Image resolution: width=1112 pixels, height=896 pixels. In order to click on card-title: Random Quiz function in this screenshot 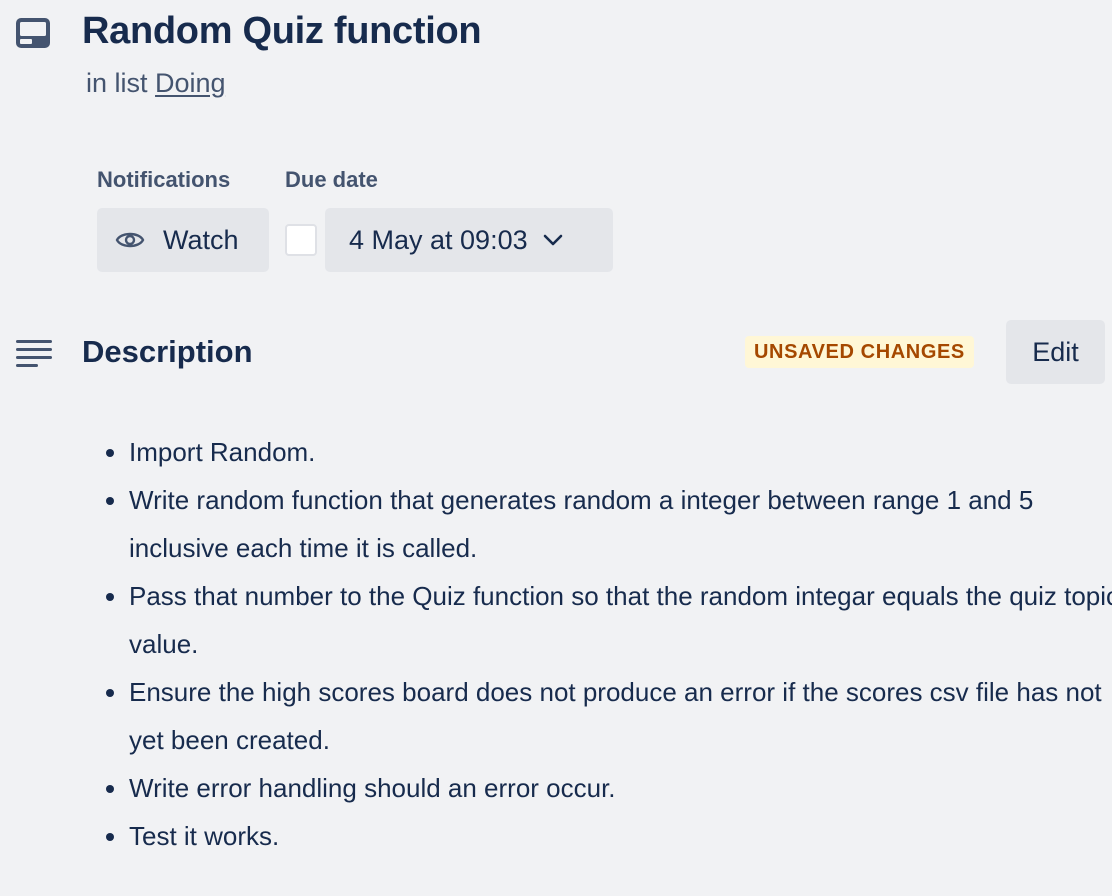, I will do `click(282, 31)`.